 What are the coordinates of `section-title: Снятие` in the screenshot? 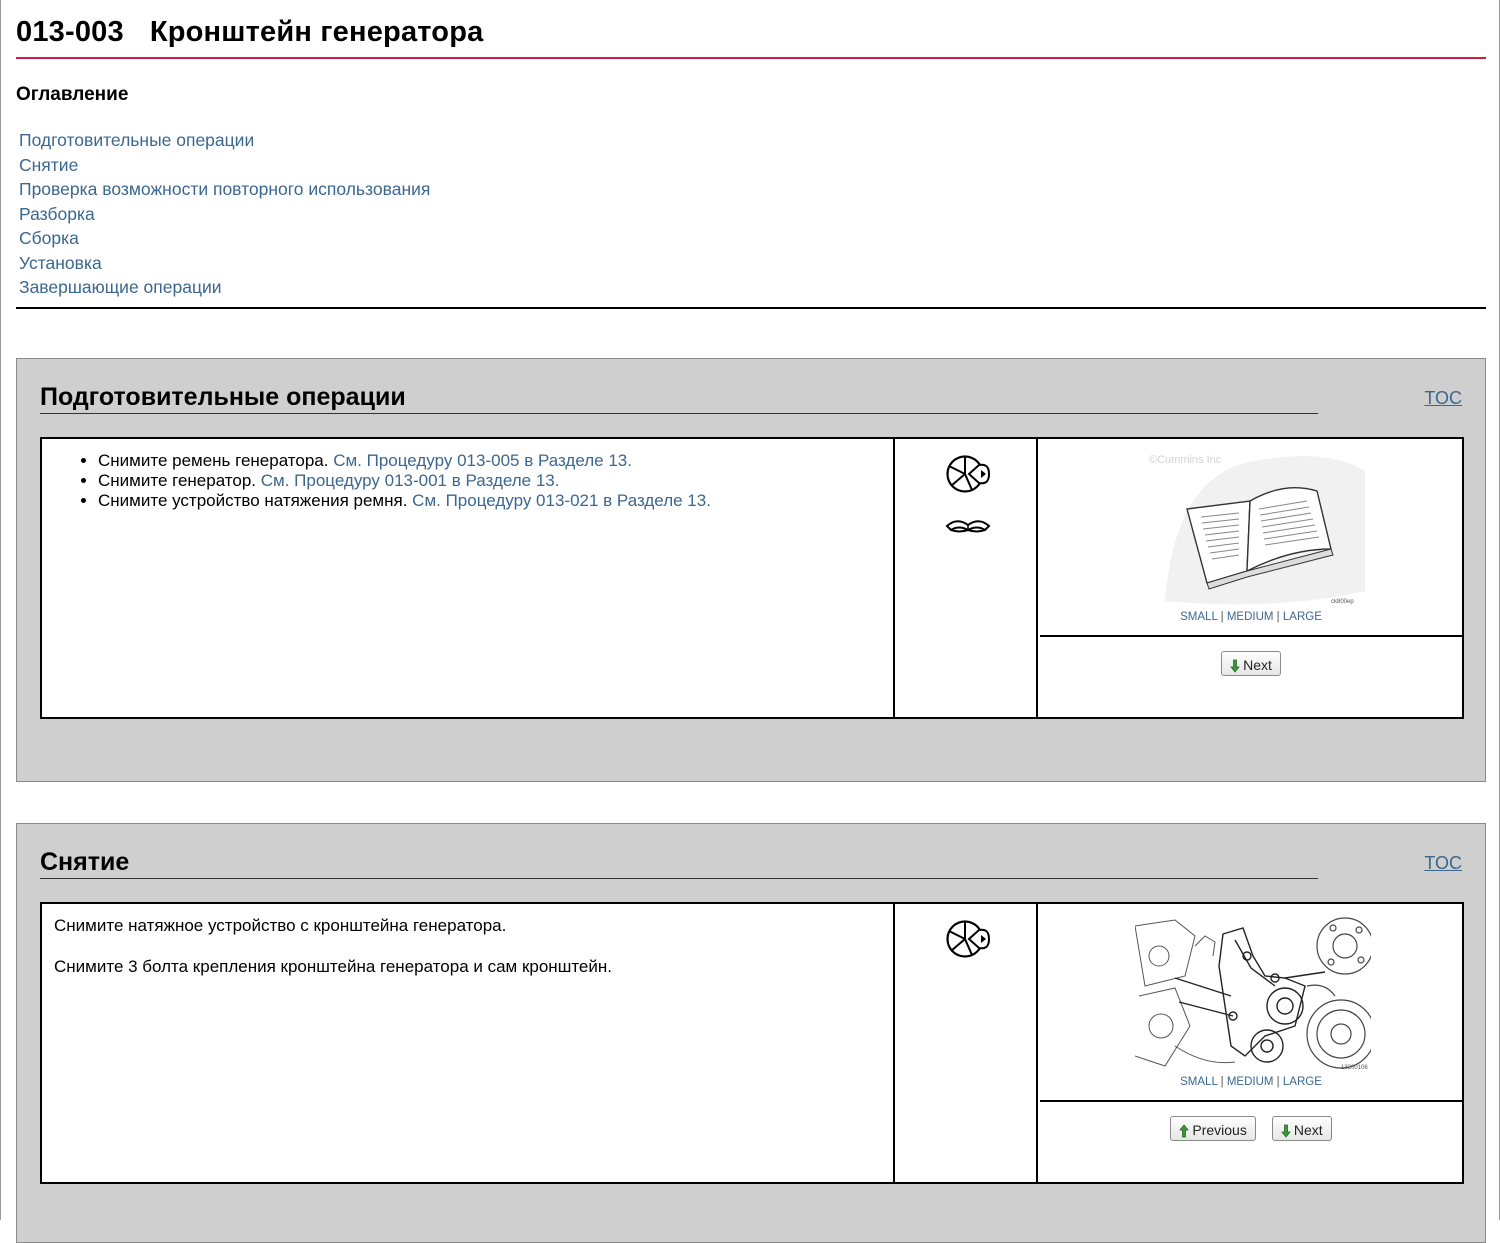 It's located at (85, 862).